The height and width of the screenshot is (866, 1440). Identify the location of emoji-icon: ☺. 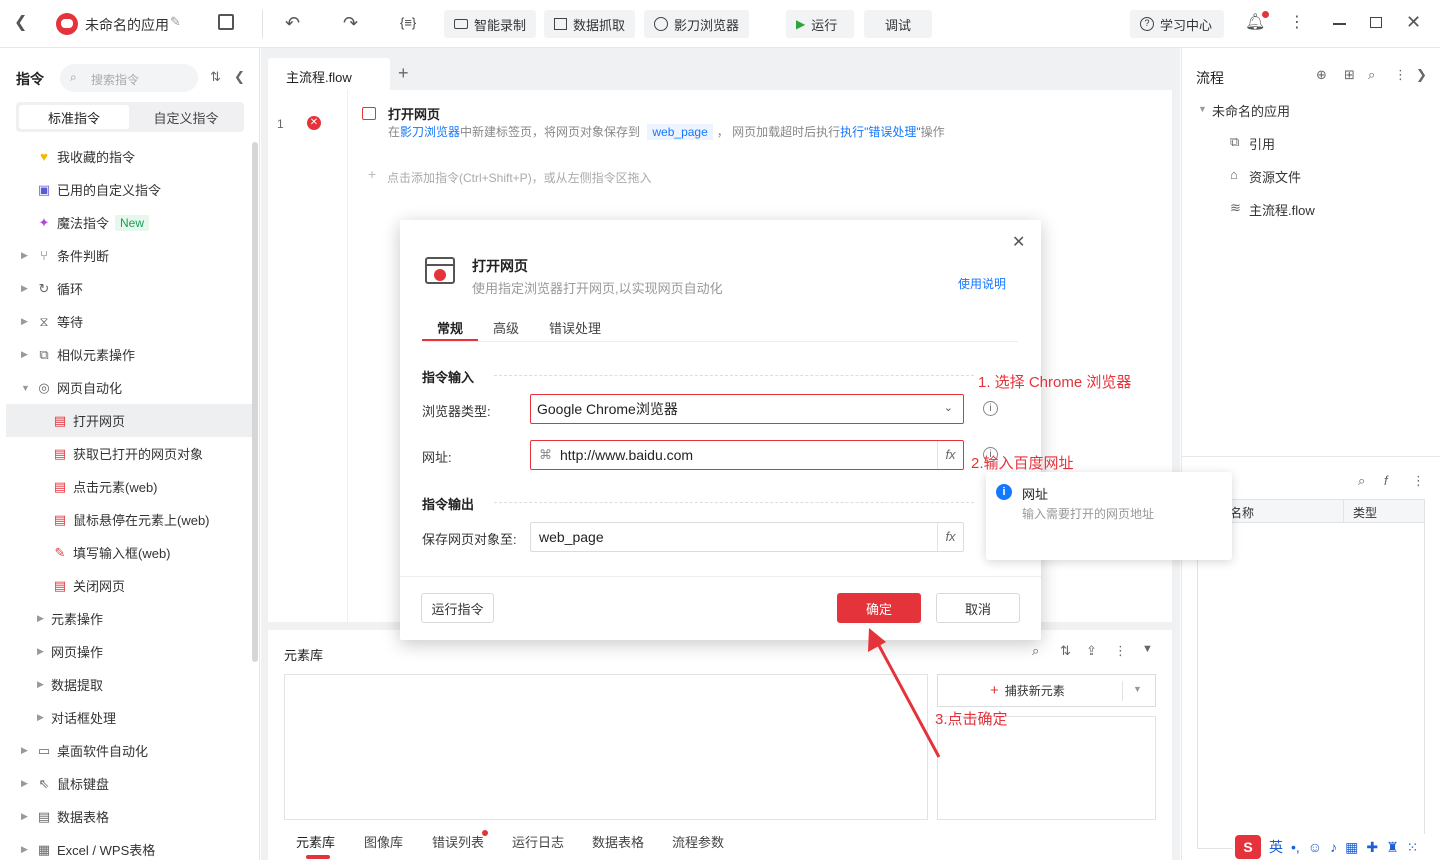
(1315, 847).